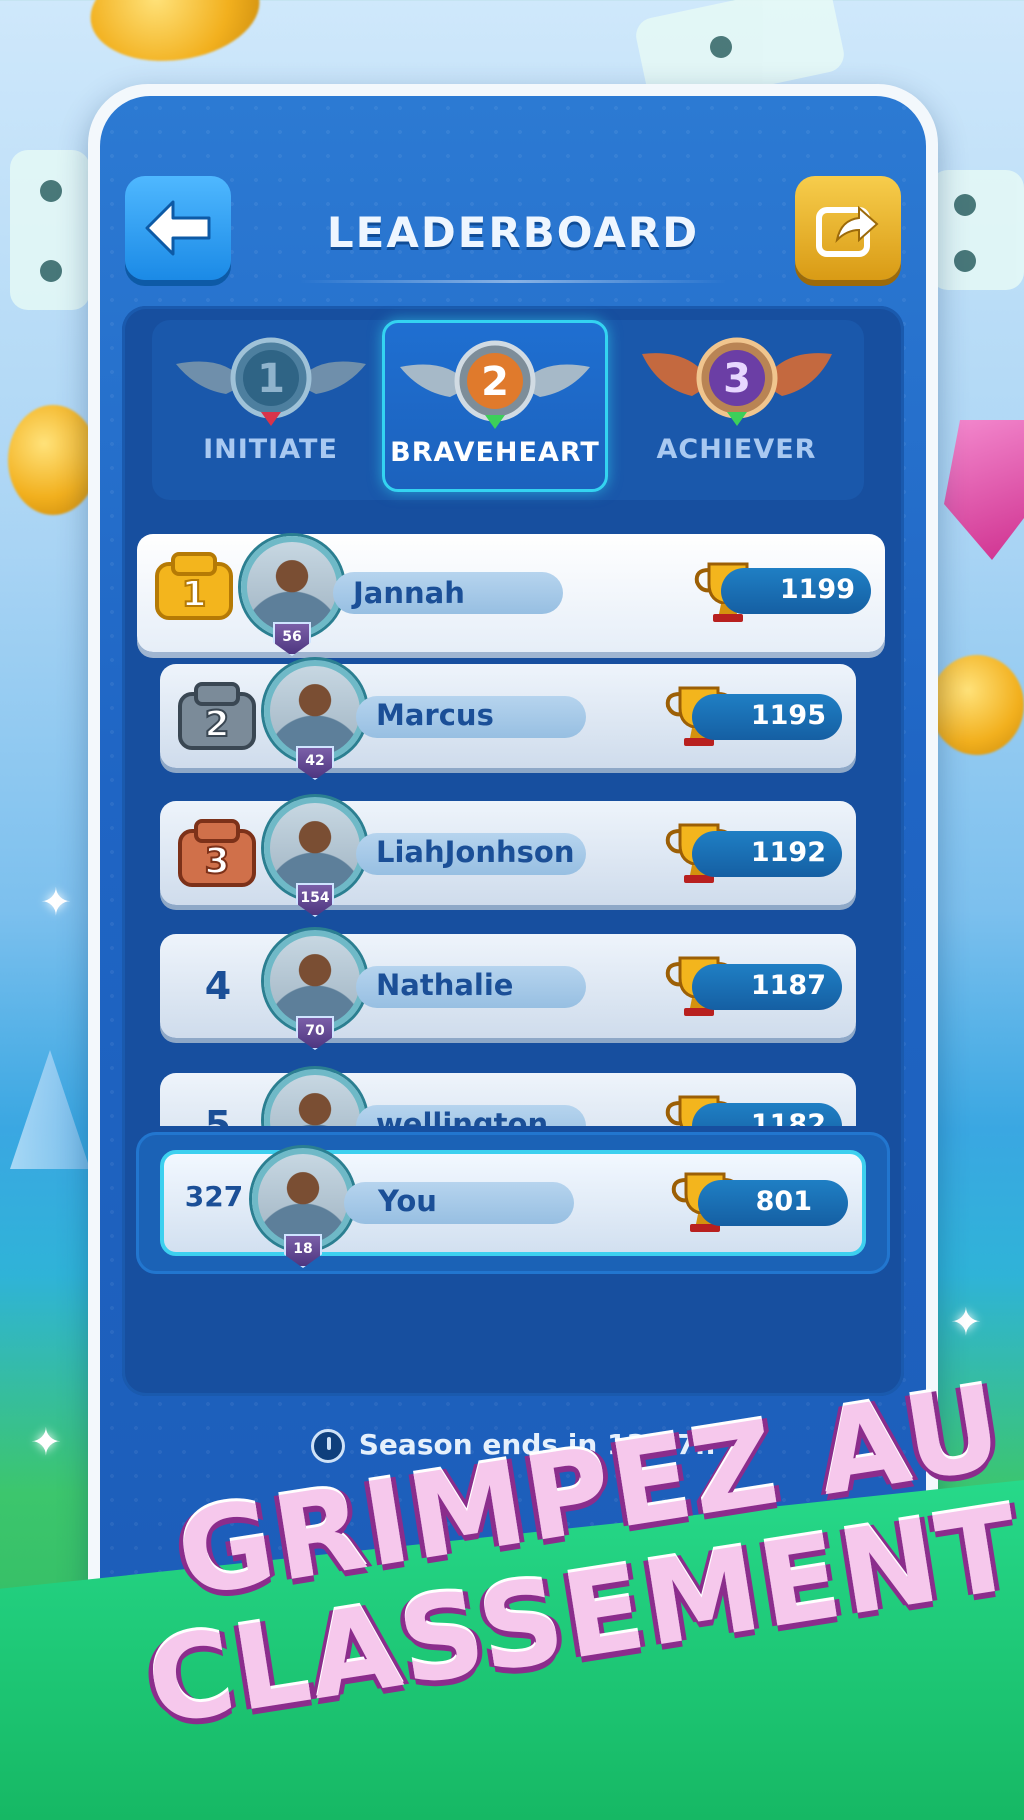 The image size is (1024, 1820). I want to click on trophy-score: 1182, so click(788, 1117).